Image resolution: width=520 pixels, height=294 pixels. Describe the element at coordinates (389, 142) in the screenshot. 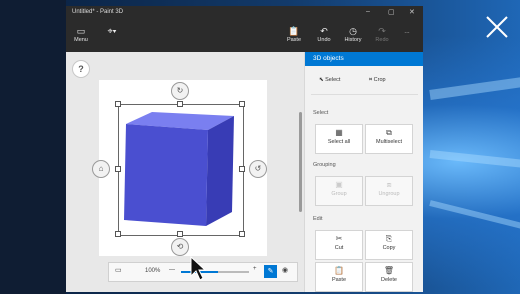

I see `multiselect-label: Multiselect` at that location.